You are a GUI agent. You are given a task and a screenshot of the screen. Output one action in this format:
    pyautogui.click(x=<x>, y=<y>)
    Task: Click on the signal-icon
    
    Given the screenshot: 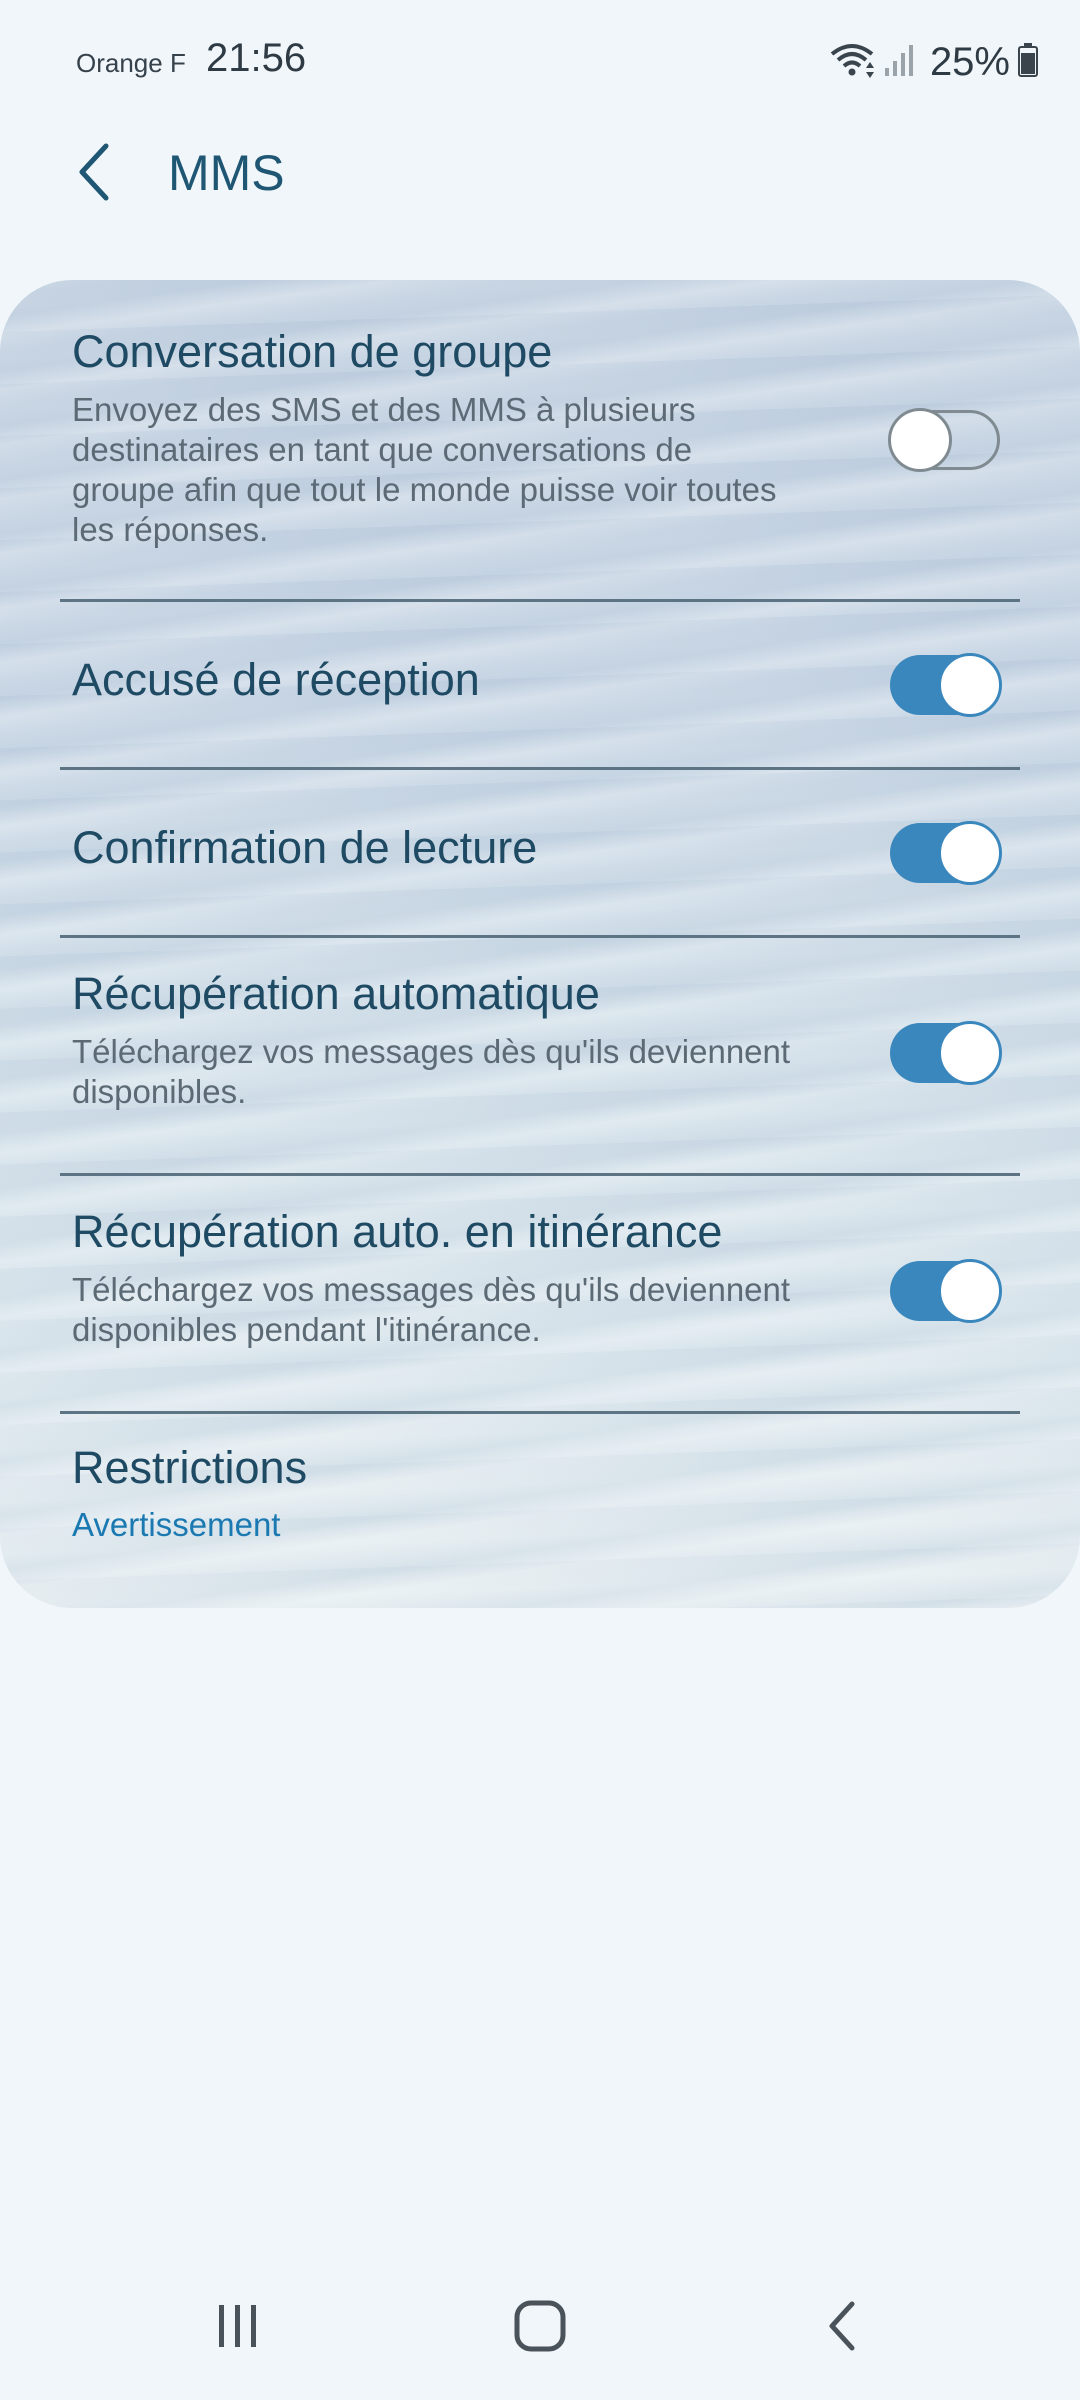 What is the action you would take?
    pyautogui.click(x=899, y=62)
    